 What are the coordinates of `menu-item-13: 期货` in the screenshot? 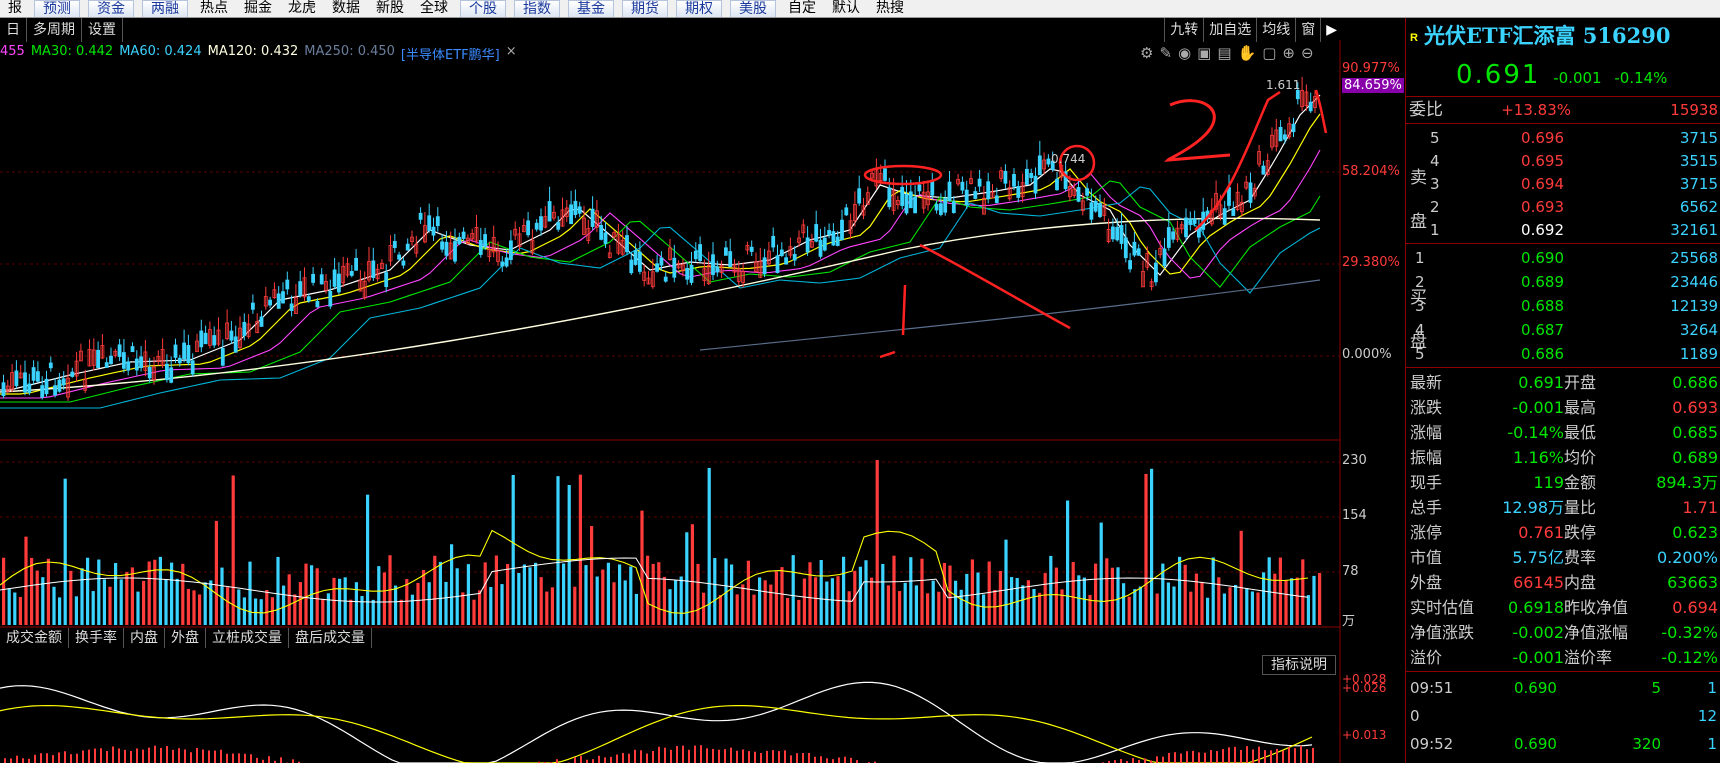 It's located at (645, 8).